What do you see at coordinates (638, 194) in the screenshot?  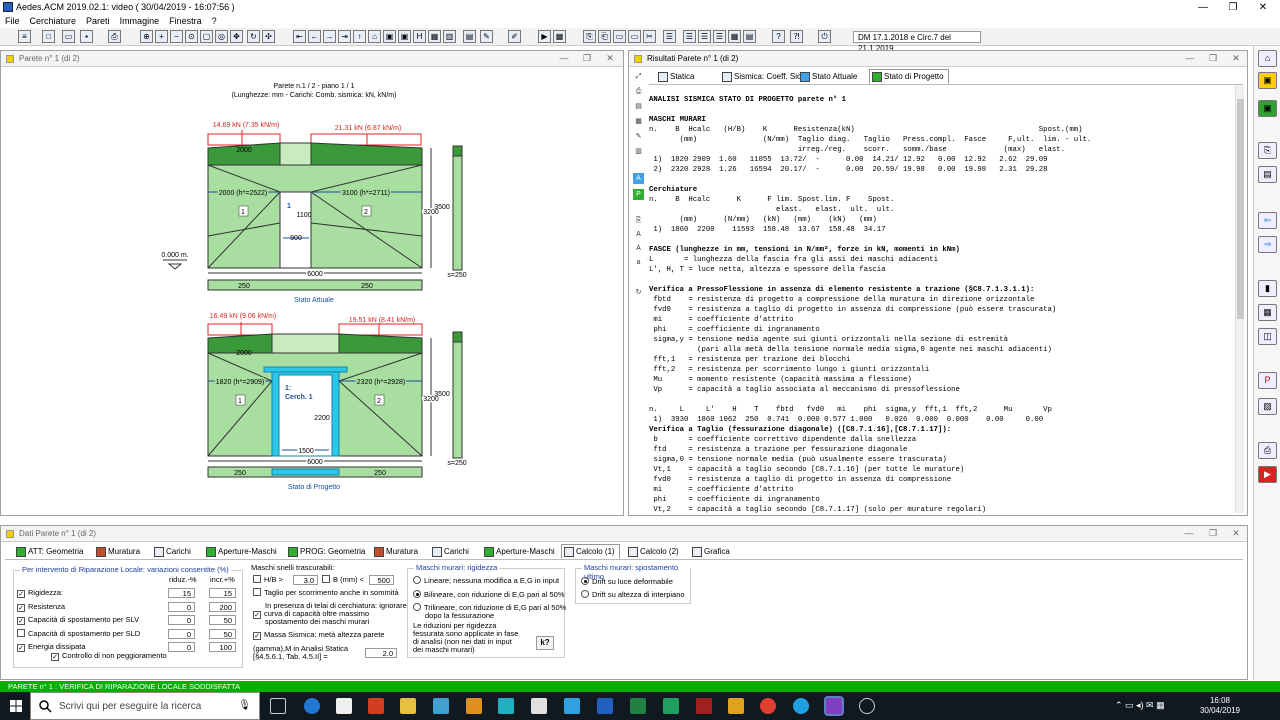 I see `state-p-icon: P` at bounding box center [638, 194].